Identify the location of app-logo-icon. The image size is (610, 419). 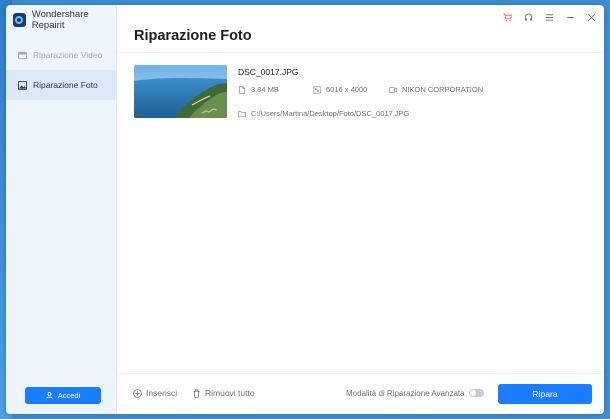
(19, 20).